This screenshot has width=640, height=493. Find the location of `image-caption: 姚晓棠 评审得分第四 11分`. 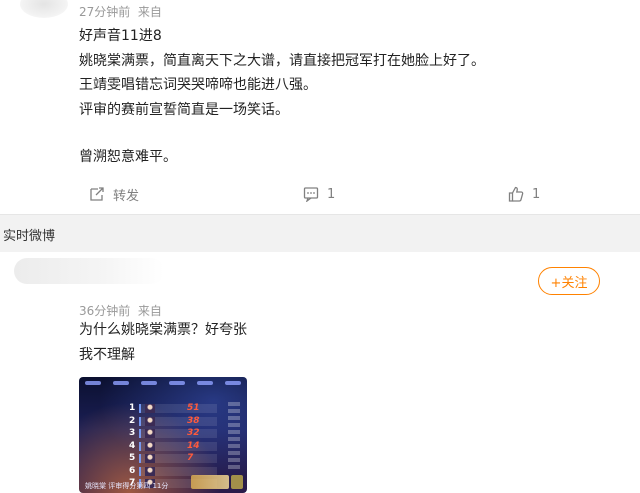

image-caption: 姚晓棠 评审得分第四 11分 is located at coordinates (127, 486).